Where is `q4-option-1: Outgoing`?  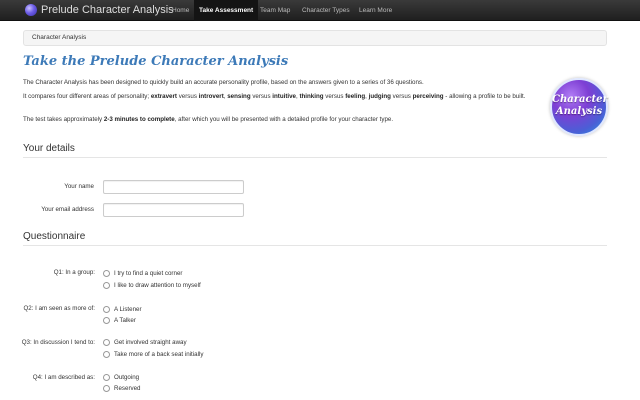 q4-option-1: Outgoing is located at coordinates (121, 377).